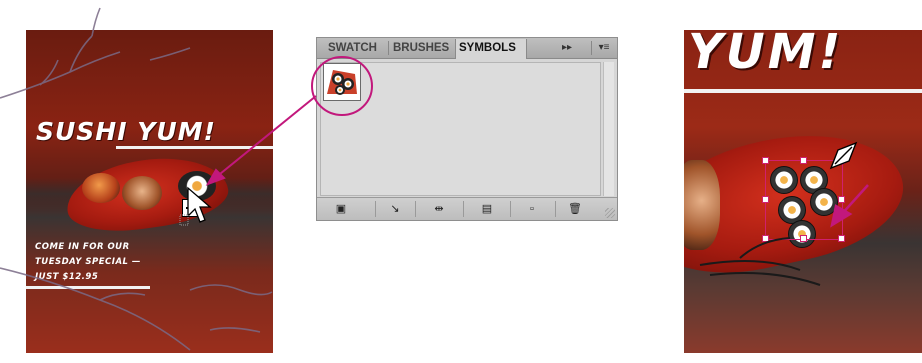 This screenshot has height=363, width=922. I want to click on placement-indicator, so click(184, 220).